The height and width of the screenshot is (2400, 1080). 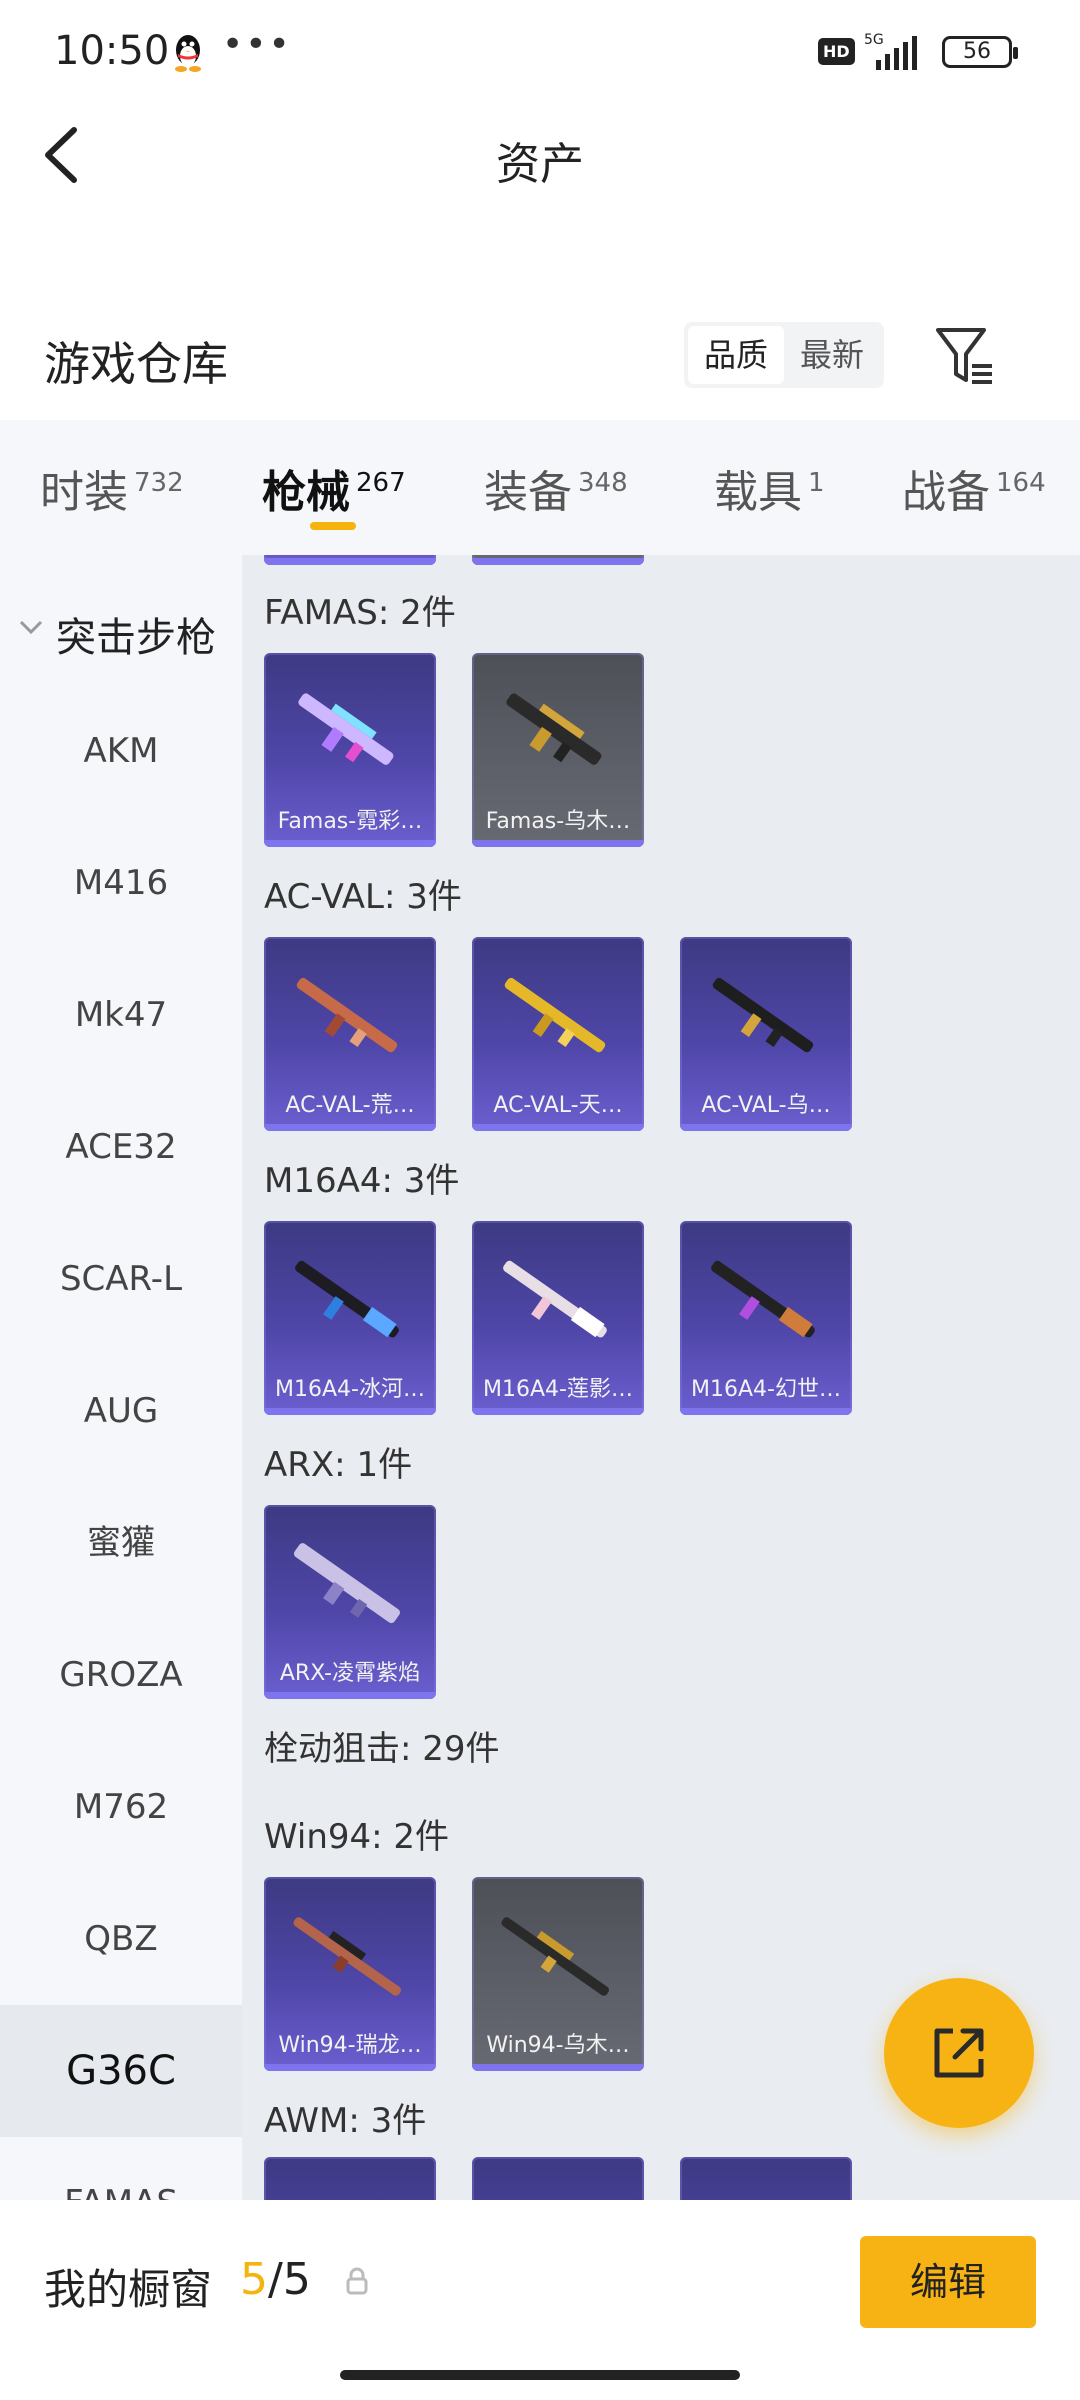 I want to click on filter-icon, so click(x=964, y=356).